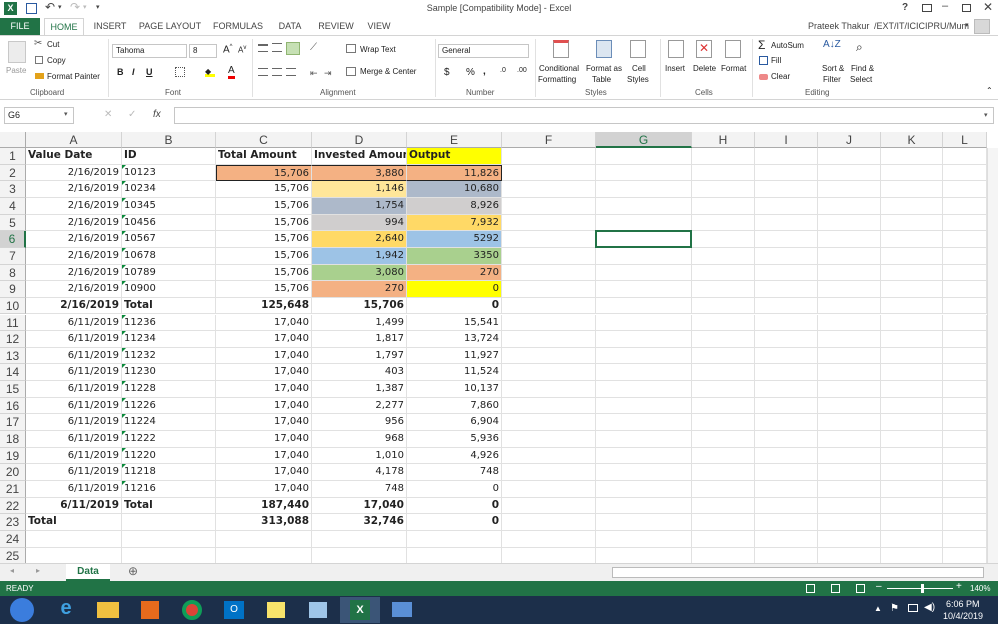  I want to click on cell-b23, so click(169, 522).